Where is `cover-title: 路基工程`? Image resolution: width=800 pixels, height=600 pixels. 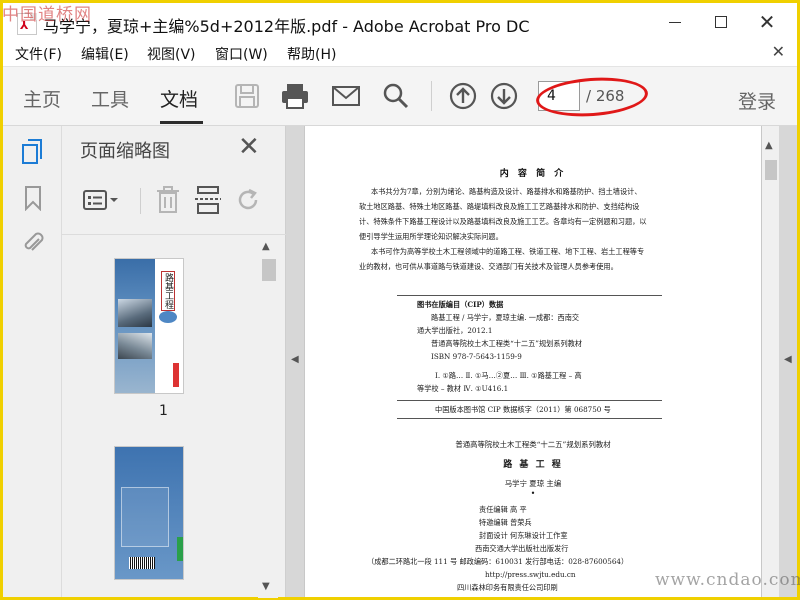 cover-title: 路基工程 is located at coordinates (168, 291).